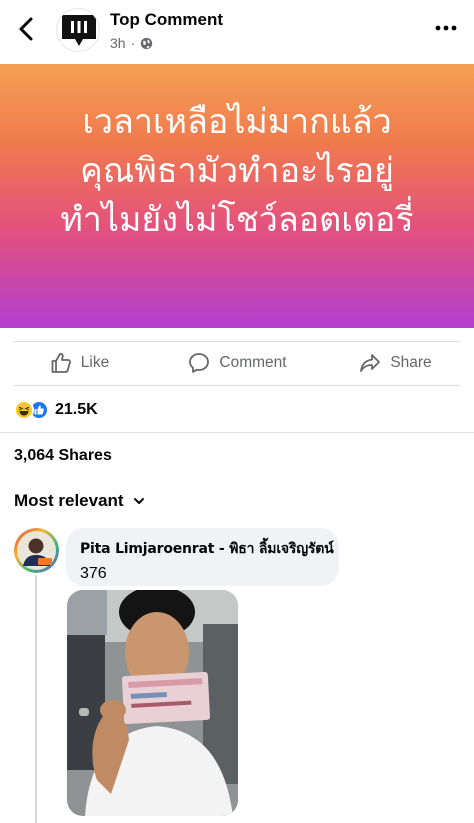  I want to click on reply-thread-line, so click(36, 699).